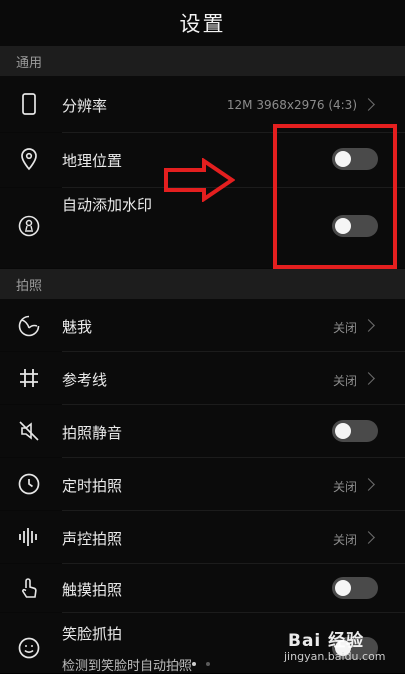 This screenshot has width=405, height=674. Describe the element at coordinates (29, 286) in the screenshot. I see `section-title-photo: 拍照` at that location.